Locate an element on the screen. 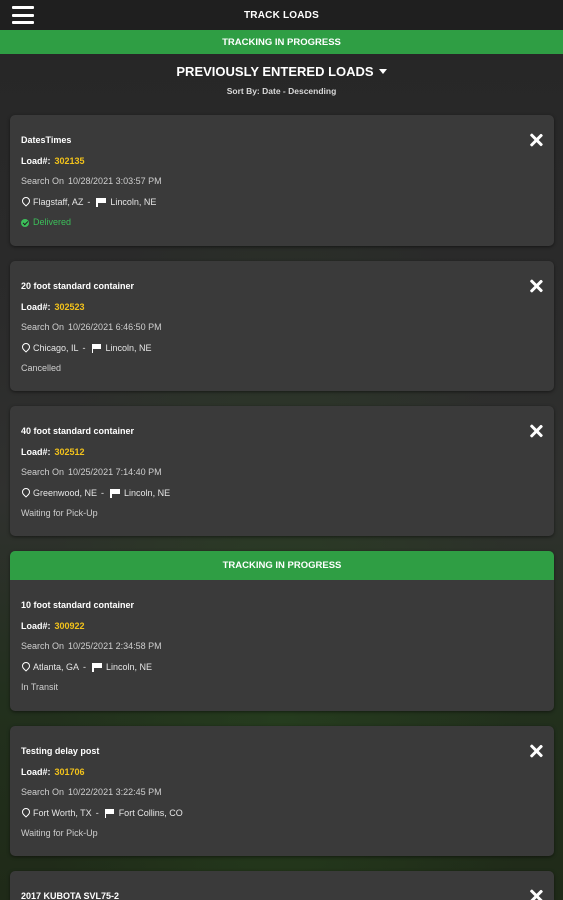 The image size is (563, 900). caret-down-icon is located at coordinates (382, 71).